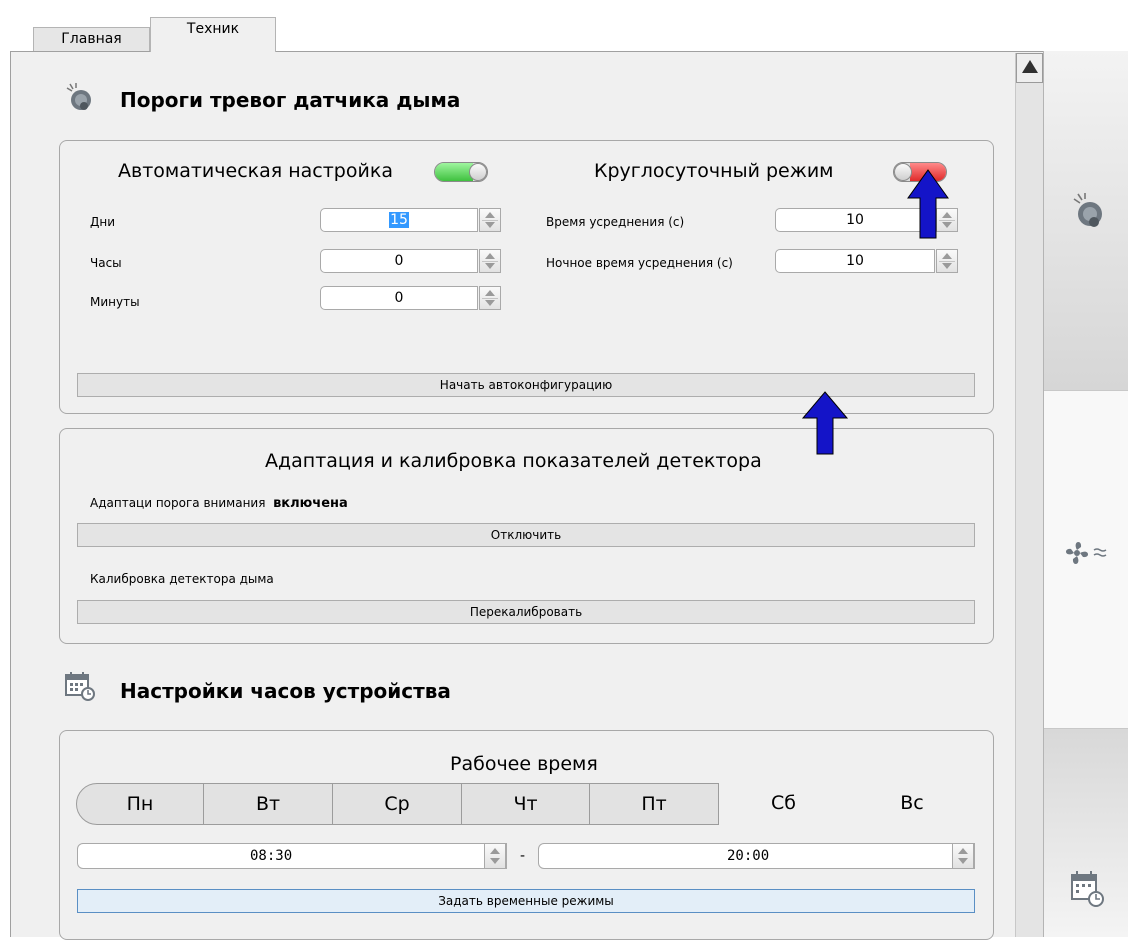 The width and height of the screenshot is (1128, 940). Describe the element at coordinates (490, 261) in the screenshot. I see `hours-spin-arrows-icon` at that location.